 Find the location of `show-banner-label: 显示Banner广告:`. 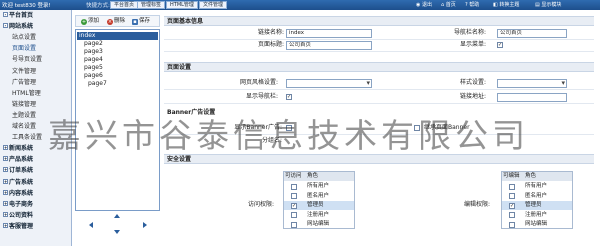

show-banner-label: 显示Banner广告: is located at coordinates (258, 127).